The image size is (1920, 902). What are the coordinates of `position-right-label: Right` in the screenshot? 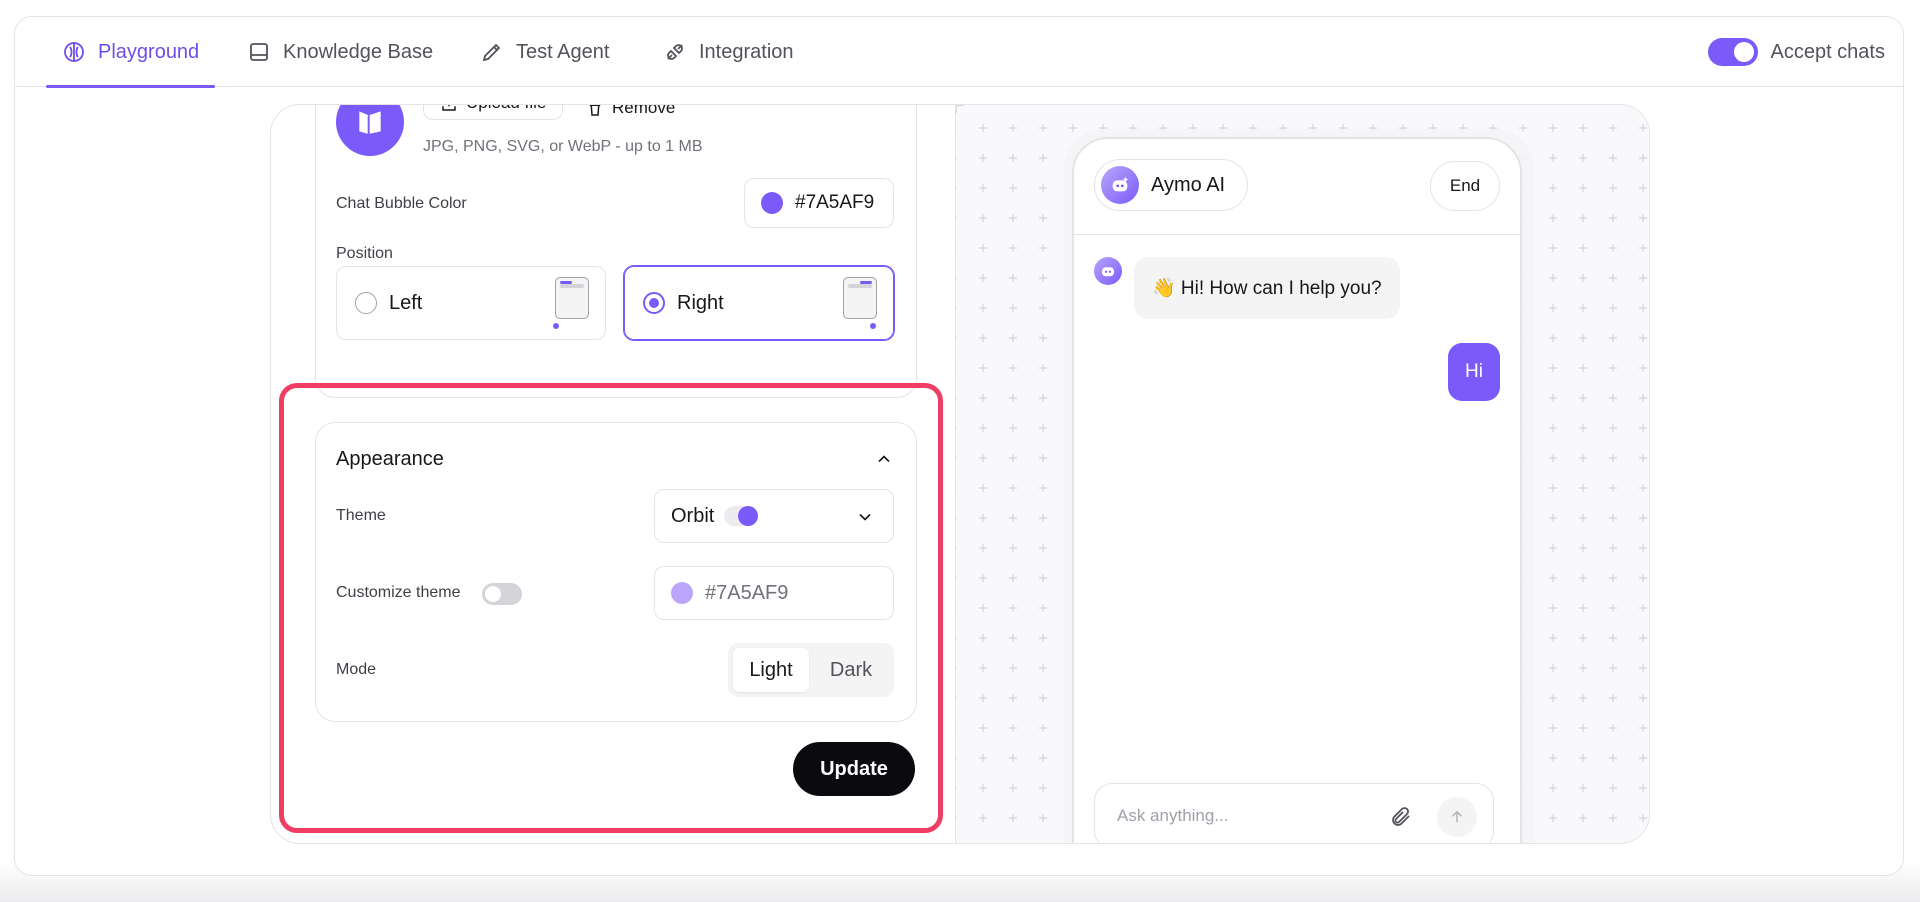 It's located at (700, 302).